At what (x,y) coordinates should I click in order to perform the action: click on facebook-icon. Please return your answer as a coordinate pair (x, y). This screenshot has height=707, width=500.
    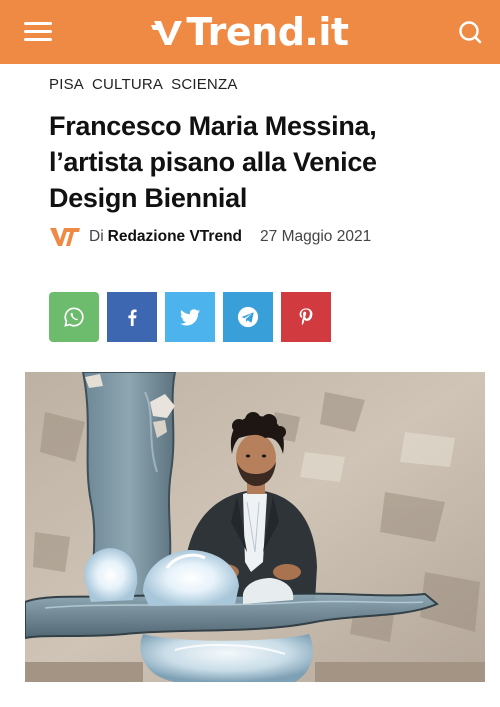
    Looking at the image, I should click on (132, 317).